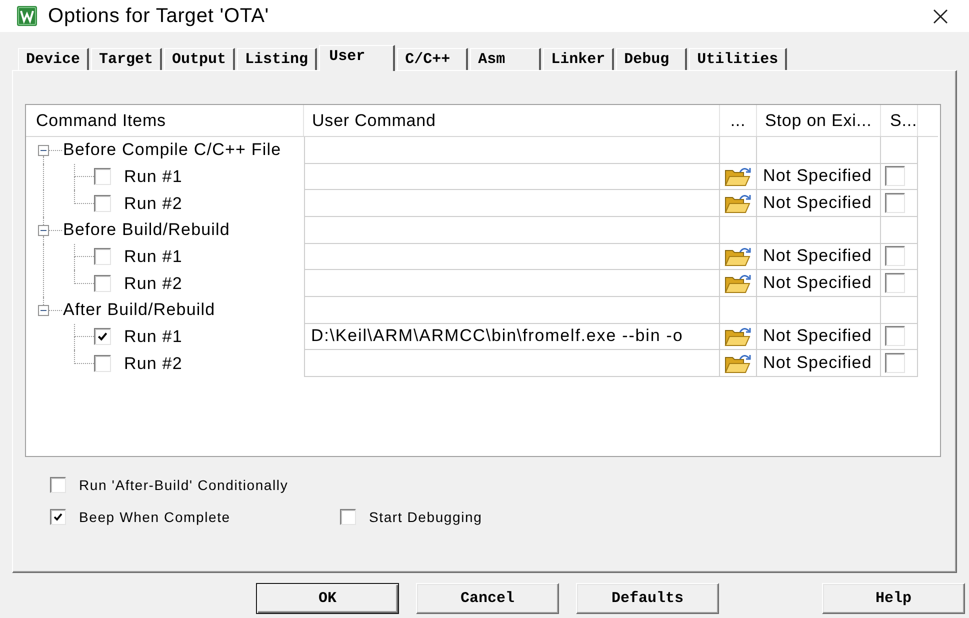  Describe the element at coordinates (940, 16) in the screenshot. I see `close-icon` at that location.